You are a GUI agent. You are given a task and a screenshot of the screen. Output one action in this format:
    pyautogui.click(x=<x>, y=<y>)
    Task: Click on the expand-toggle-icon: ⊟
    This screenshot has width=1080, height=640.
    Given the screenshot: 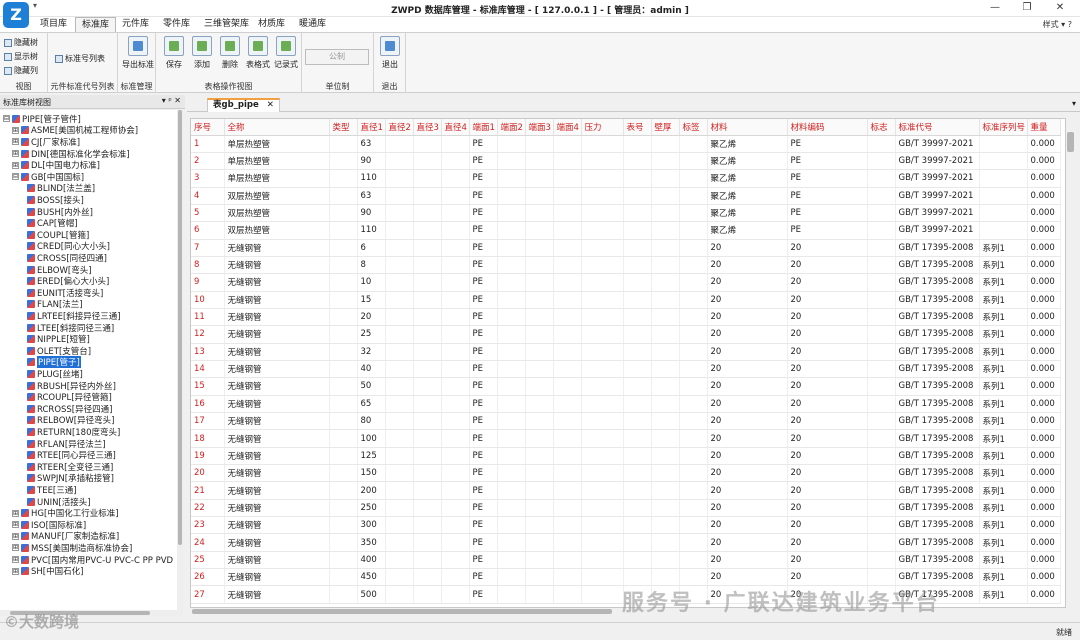 What is the action you would take?
    pyautogui.click(x=15, y=177)
    